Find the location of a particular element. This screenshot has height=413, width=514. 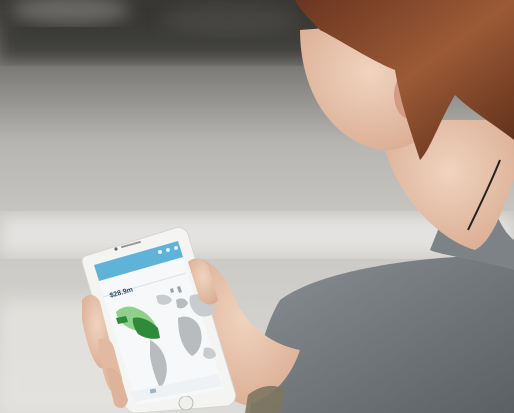

home-button is located at coordinates (186, 403).